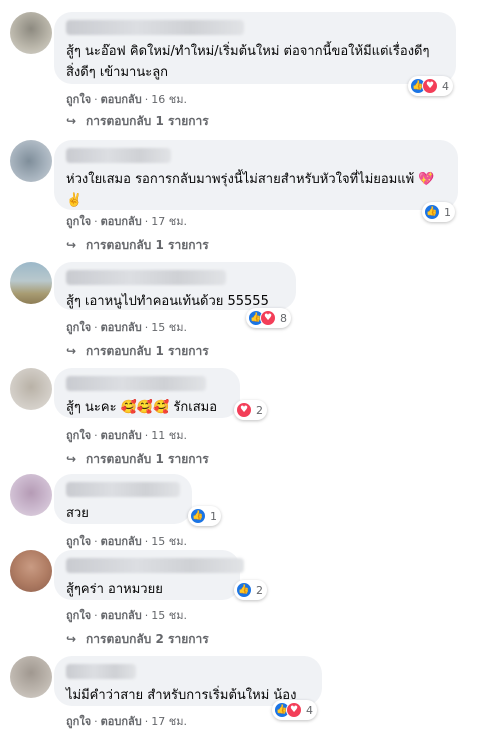  I want to click on comment-text: สู้ๆ นะคะ 🥰🥰🥰 รักเสมอ, so click(142, 407).